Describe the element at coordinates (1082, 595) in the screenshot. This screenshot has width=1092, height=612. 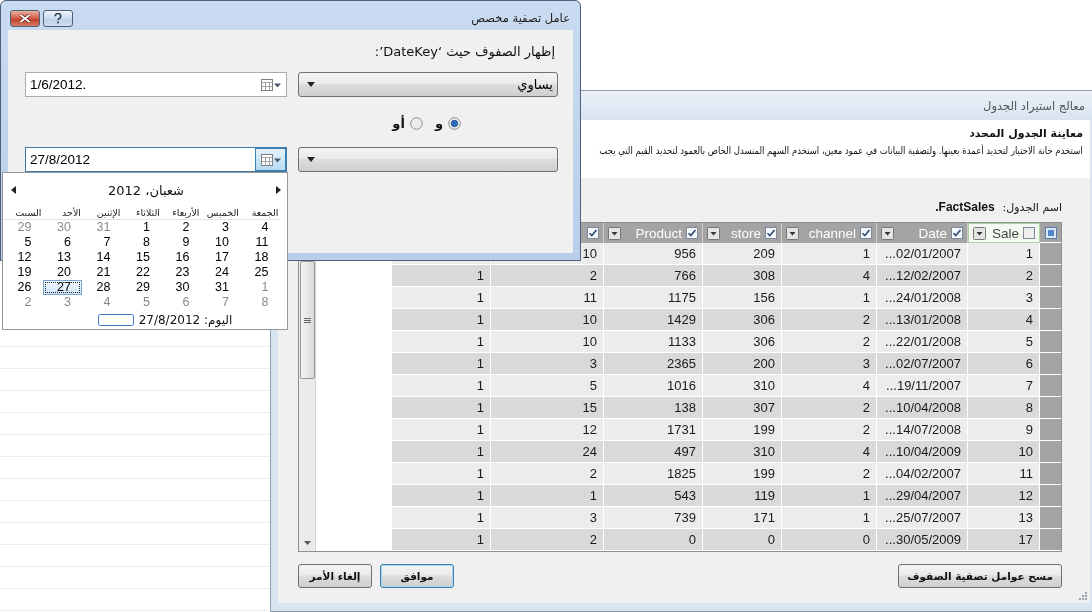
I see `resize-grip-icon` at that location.